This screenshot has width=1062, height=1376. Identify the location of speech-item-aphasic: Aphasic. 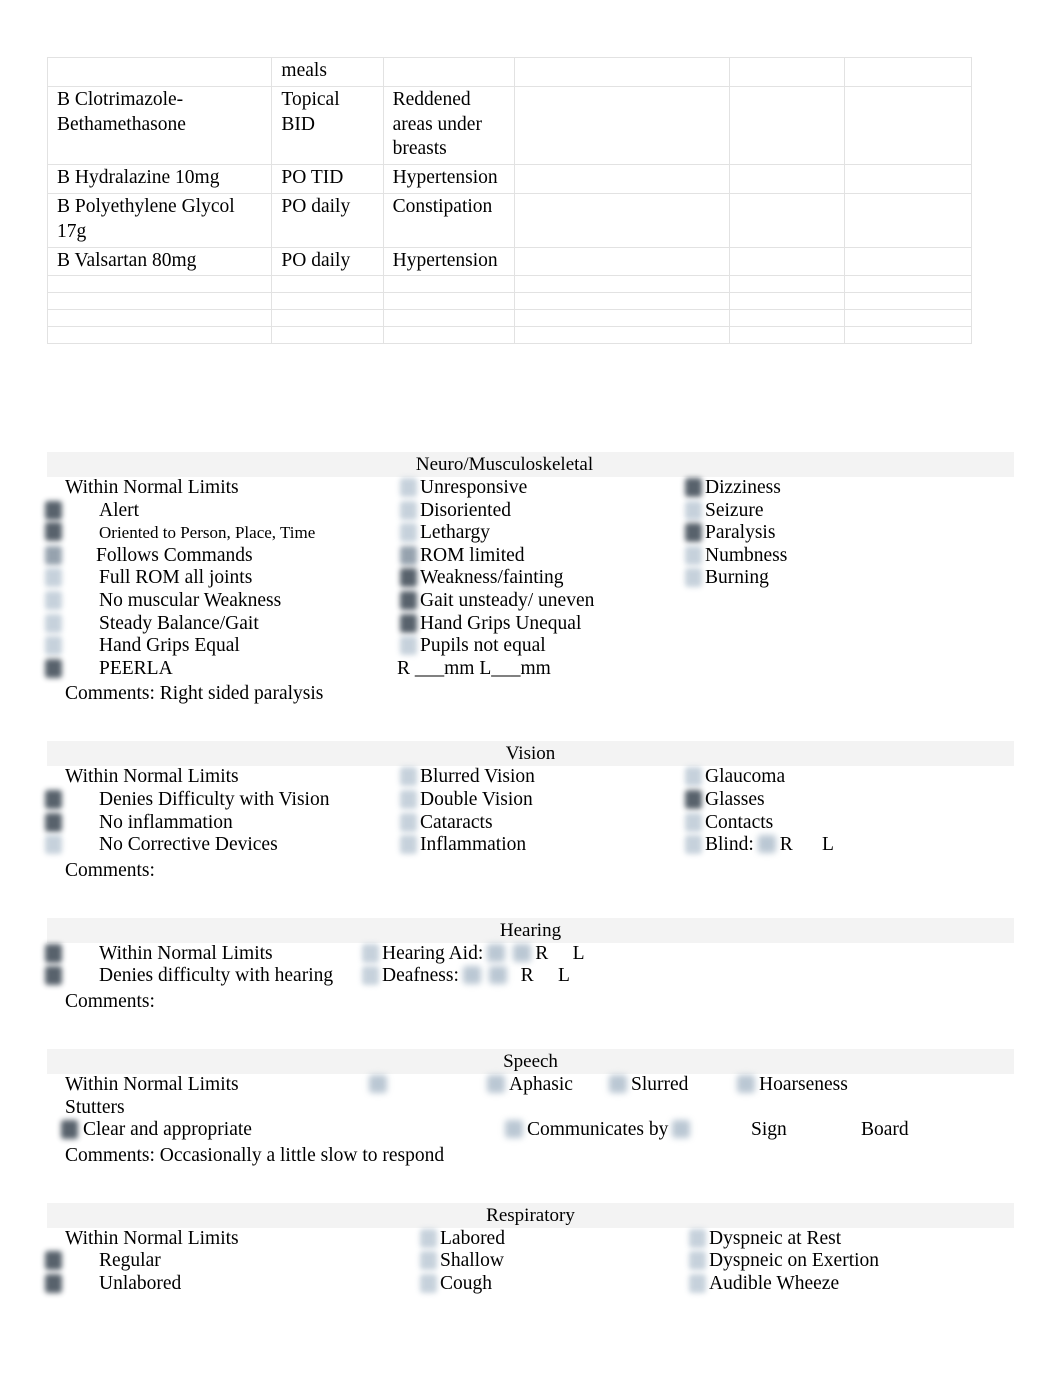
(544, 1085).